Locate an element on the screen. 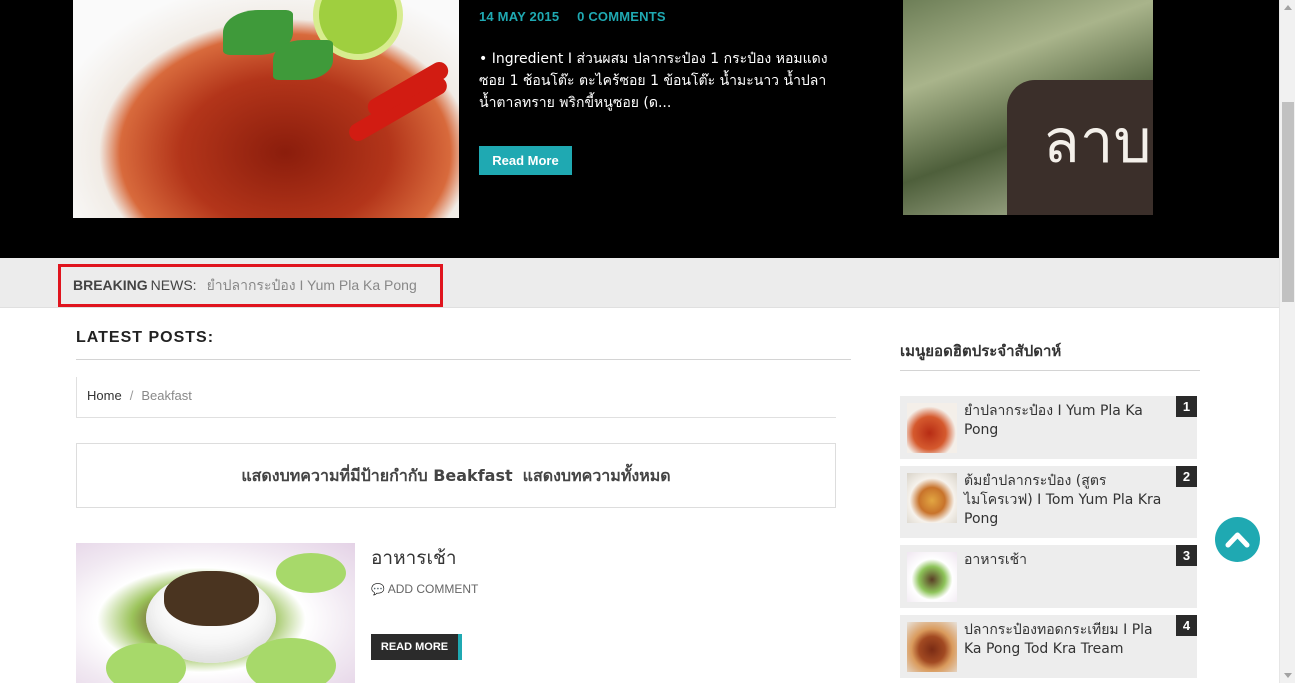  label-filter-text: แสดงบทความที่มีป้ายกำกับ Beakfast is located at coordinates (377, 475).